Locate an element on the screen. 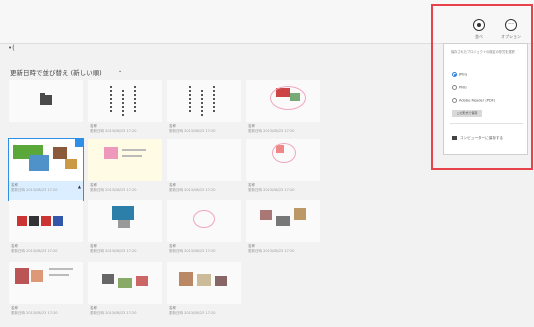  folder-icon is located at coordinates (46, 99).